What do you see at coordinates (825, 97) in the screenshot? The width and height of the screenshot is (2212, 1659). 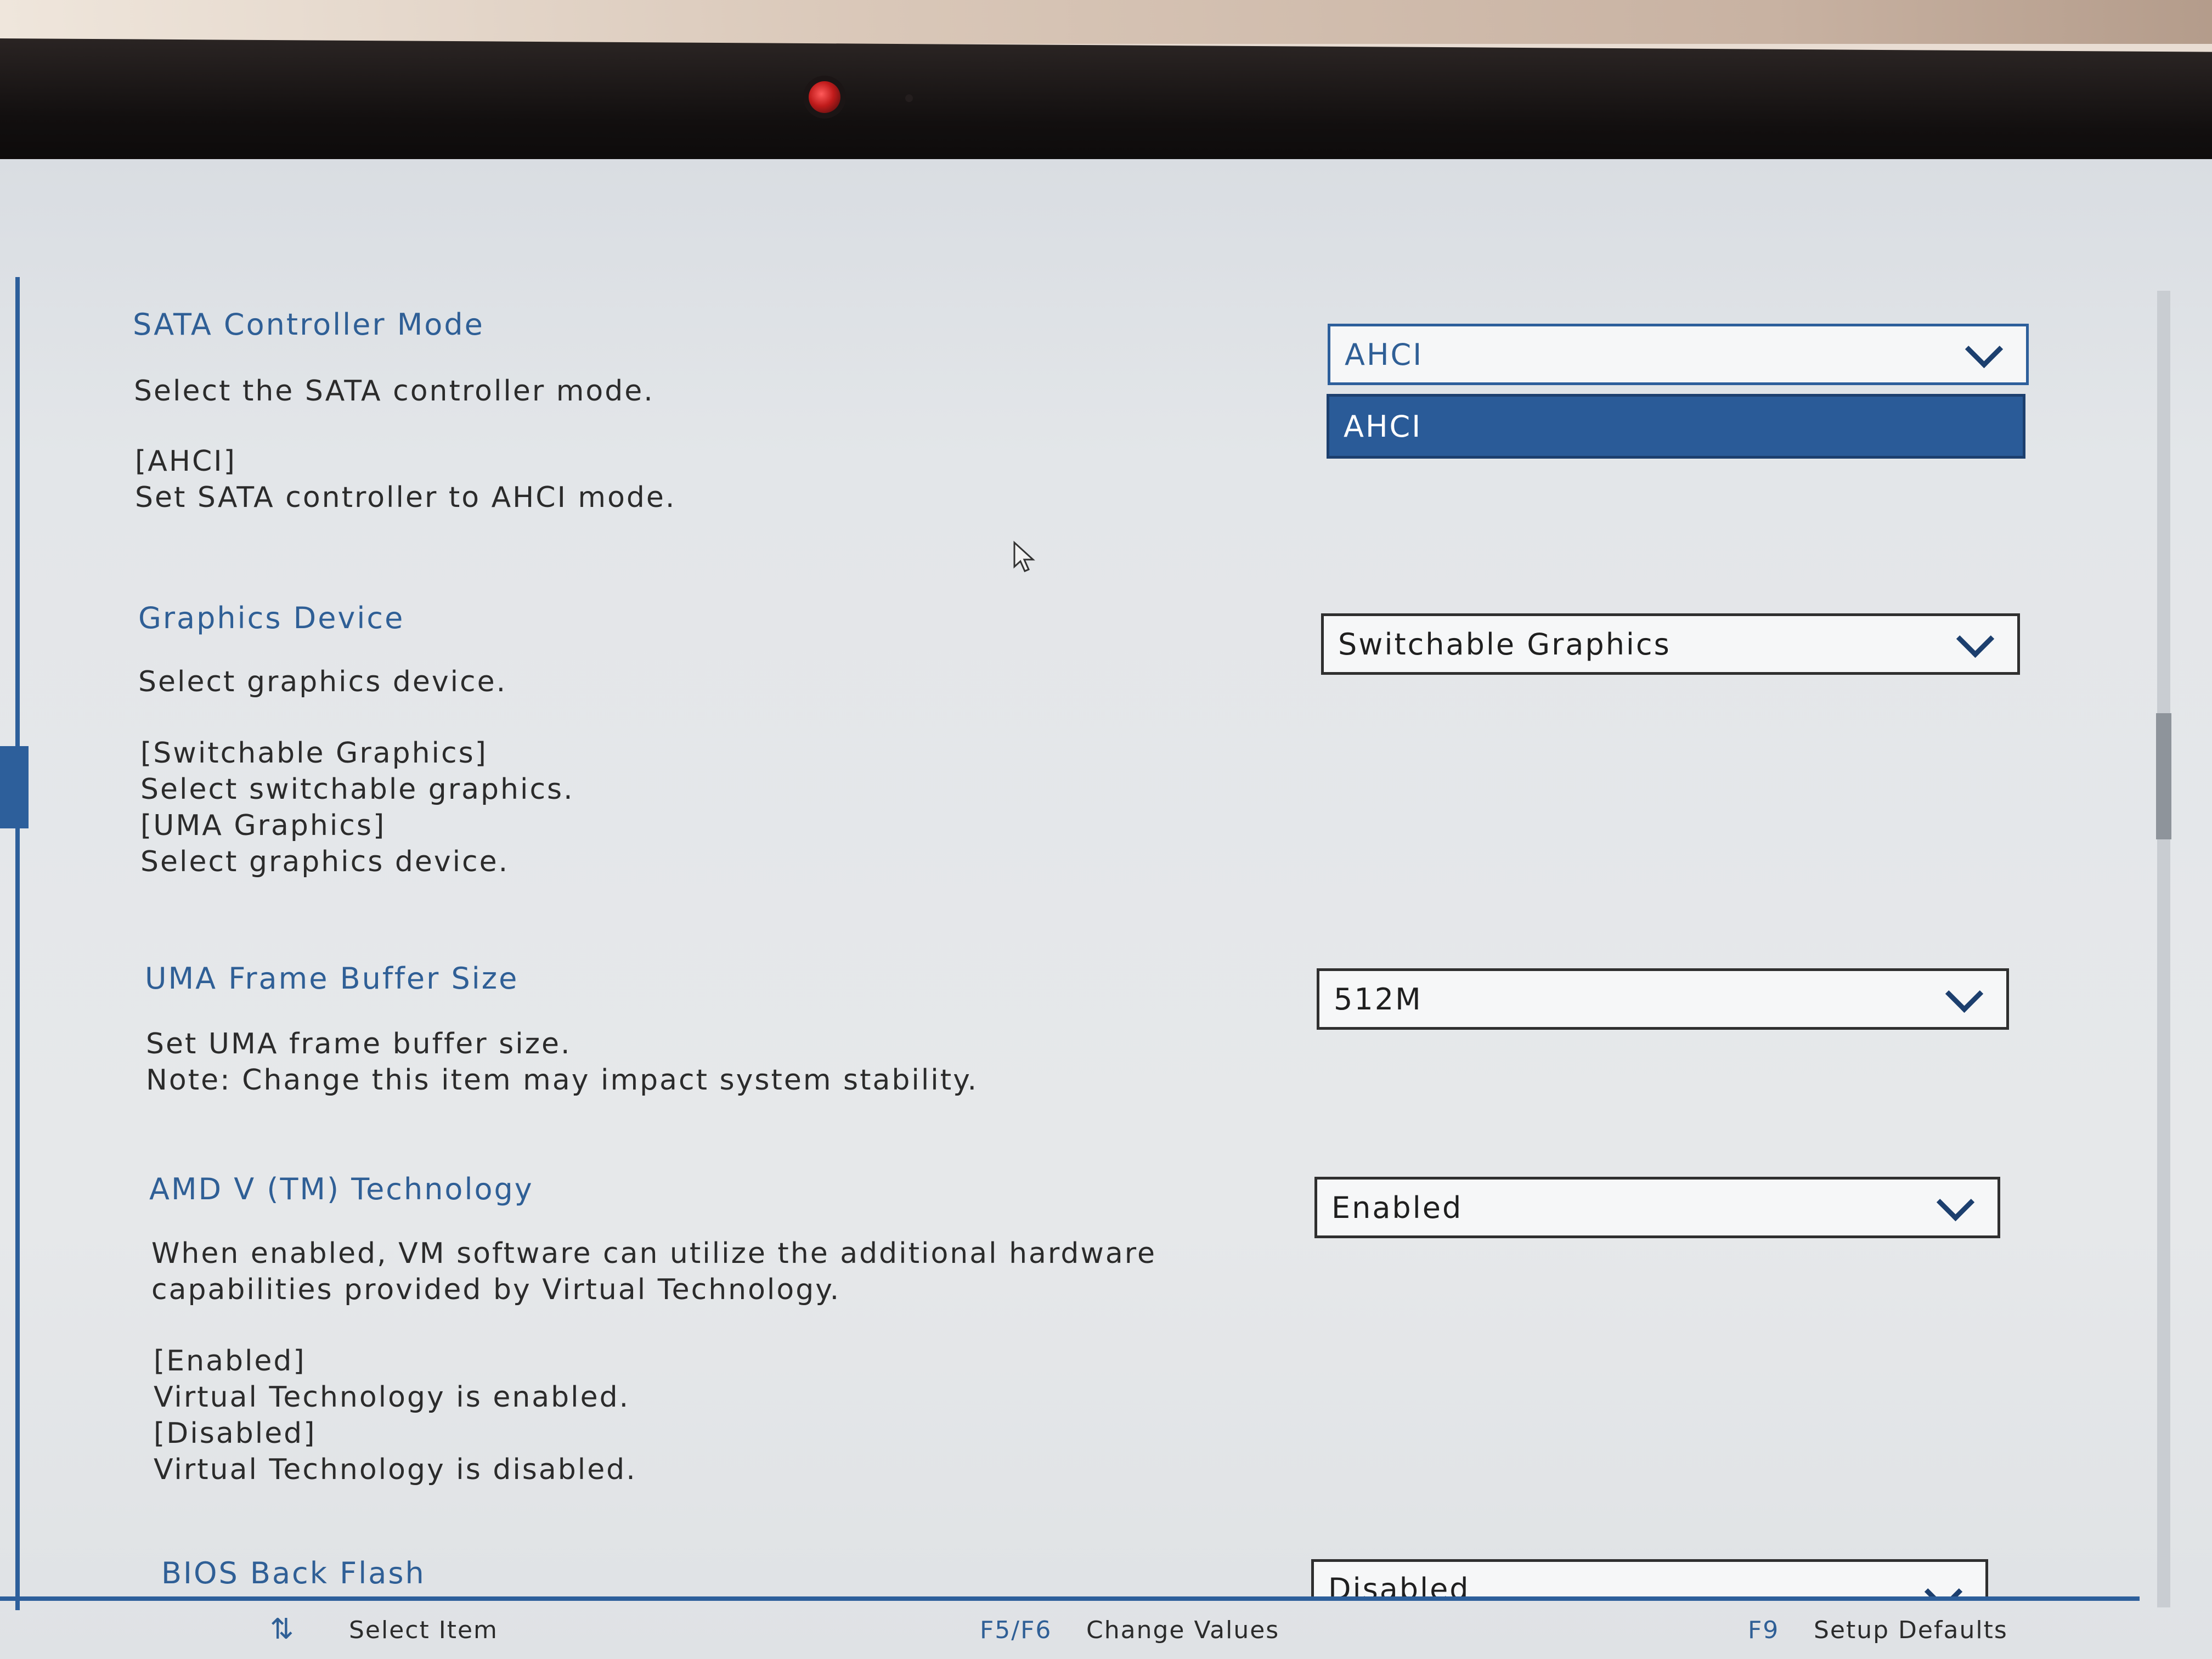 I see `webcam-icon` at bounding box center [825, 97].